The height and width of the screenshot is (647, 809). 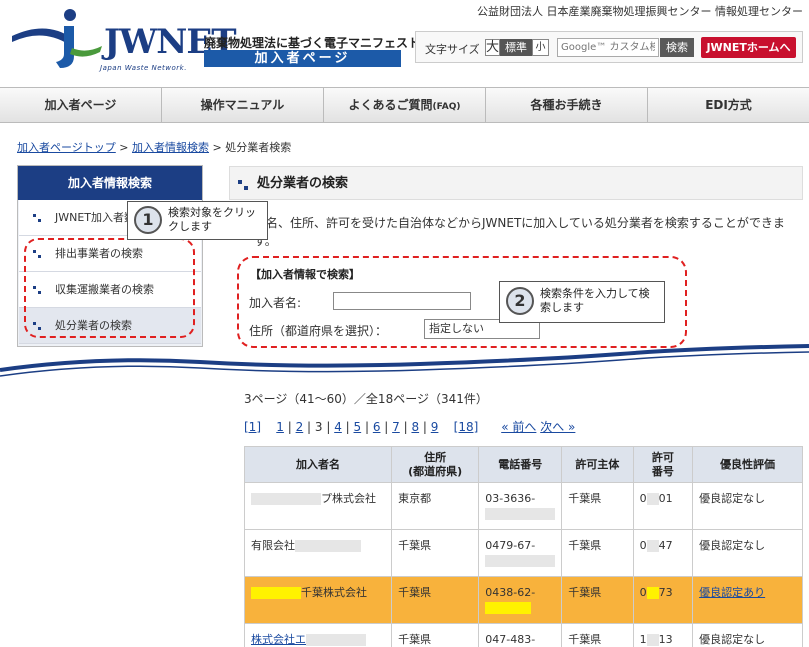 What do you see at coordinates (402, 301) in the screenshot?
I see `member-name-input` at bounding box center [402, 301].